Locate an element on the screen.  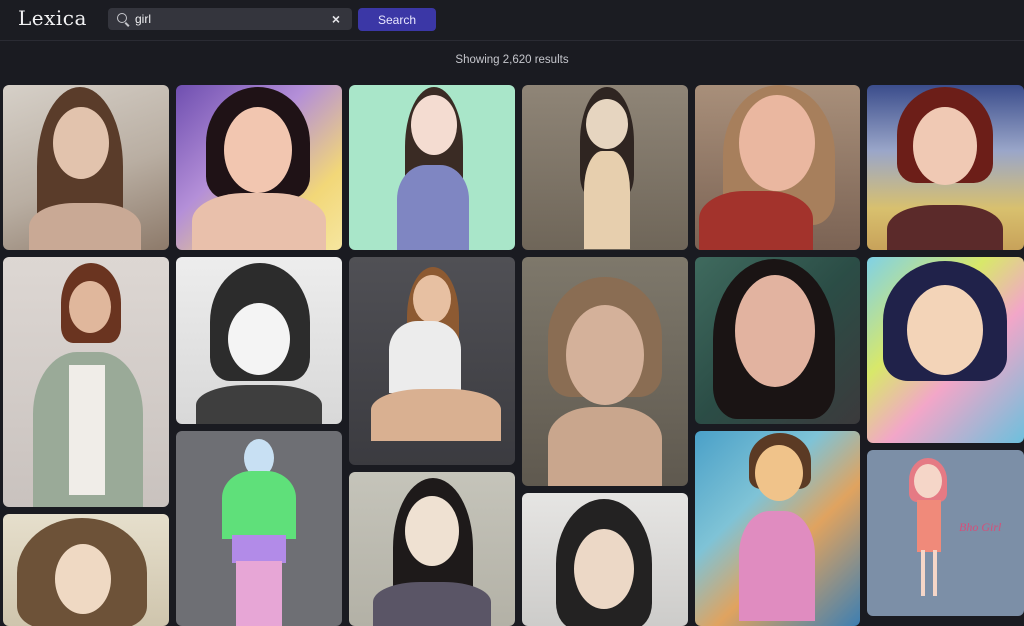
lexica-logo: Lexica is located at coordinates (52, 18).